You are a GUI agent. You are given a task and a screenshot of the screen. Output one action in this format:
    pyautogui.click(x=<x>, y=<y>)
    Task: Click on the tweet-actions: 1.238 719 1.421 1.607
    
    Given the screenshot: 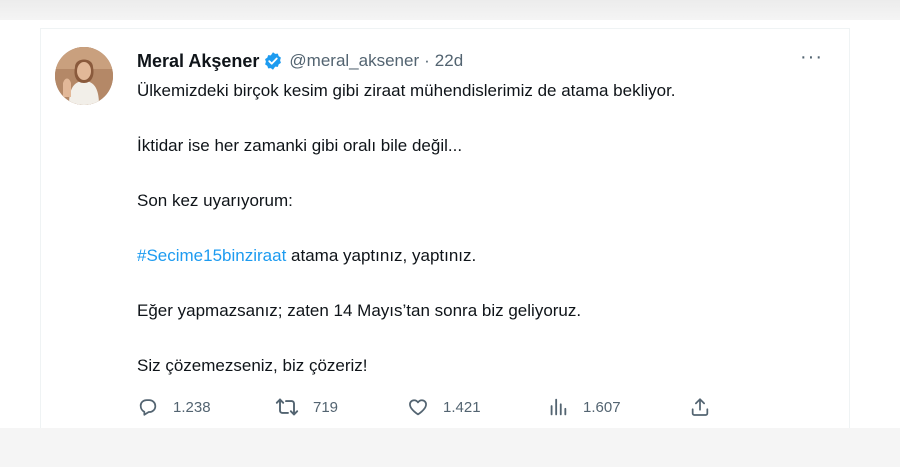 What is the action you would take?
    pyautogui.click(x=437, y=407)
    